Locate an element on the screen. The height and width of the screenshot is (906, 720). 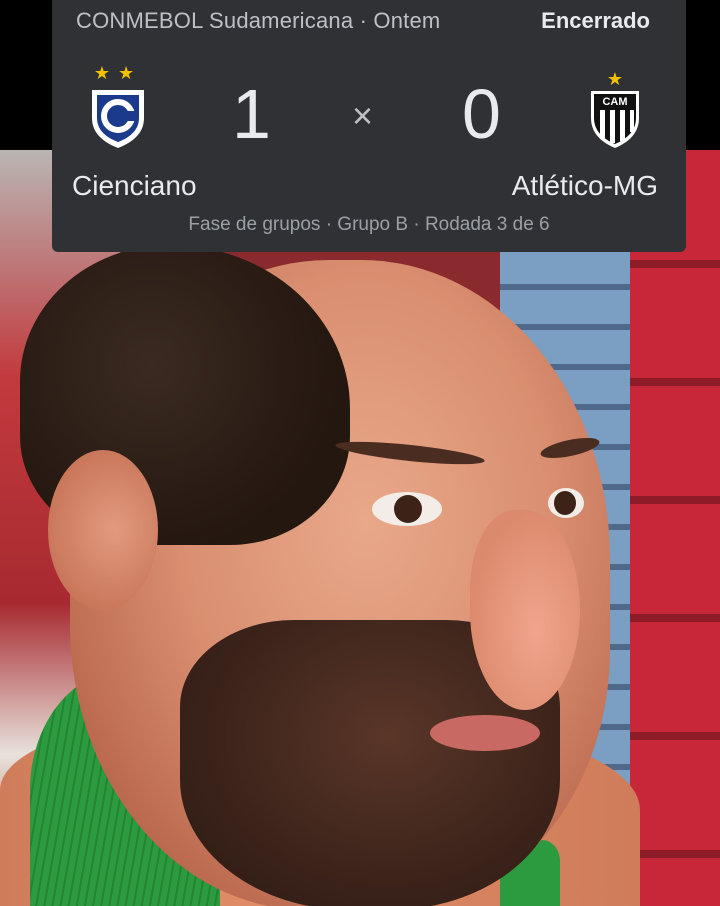
atletico-shield-icon: CAM is located at coordinates (615, 119).